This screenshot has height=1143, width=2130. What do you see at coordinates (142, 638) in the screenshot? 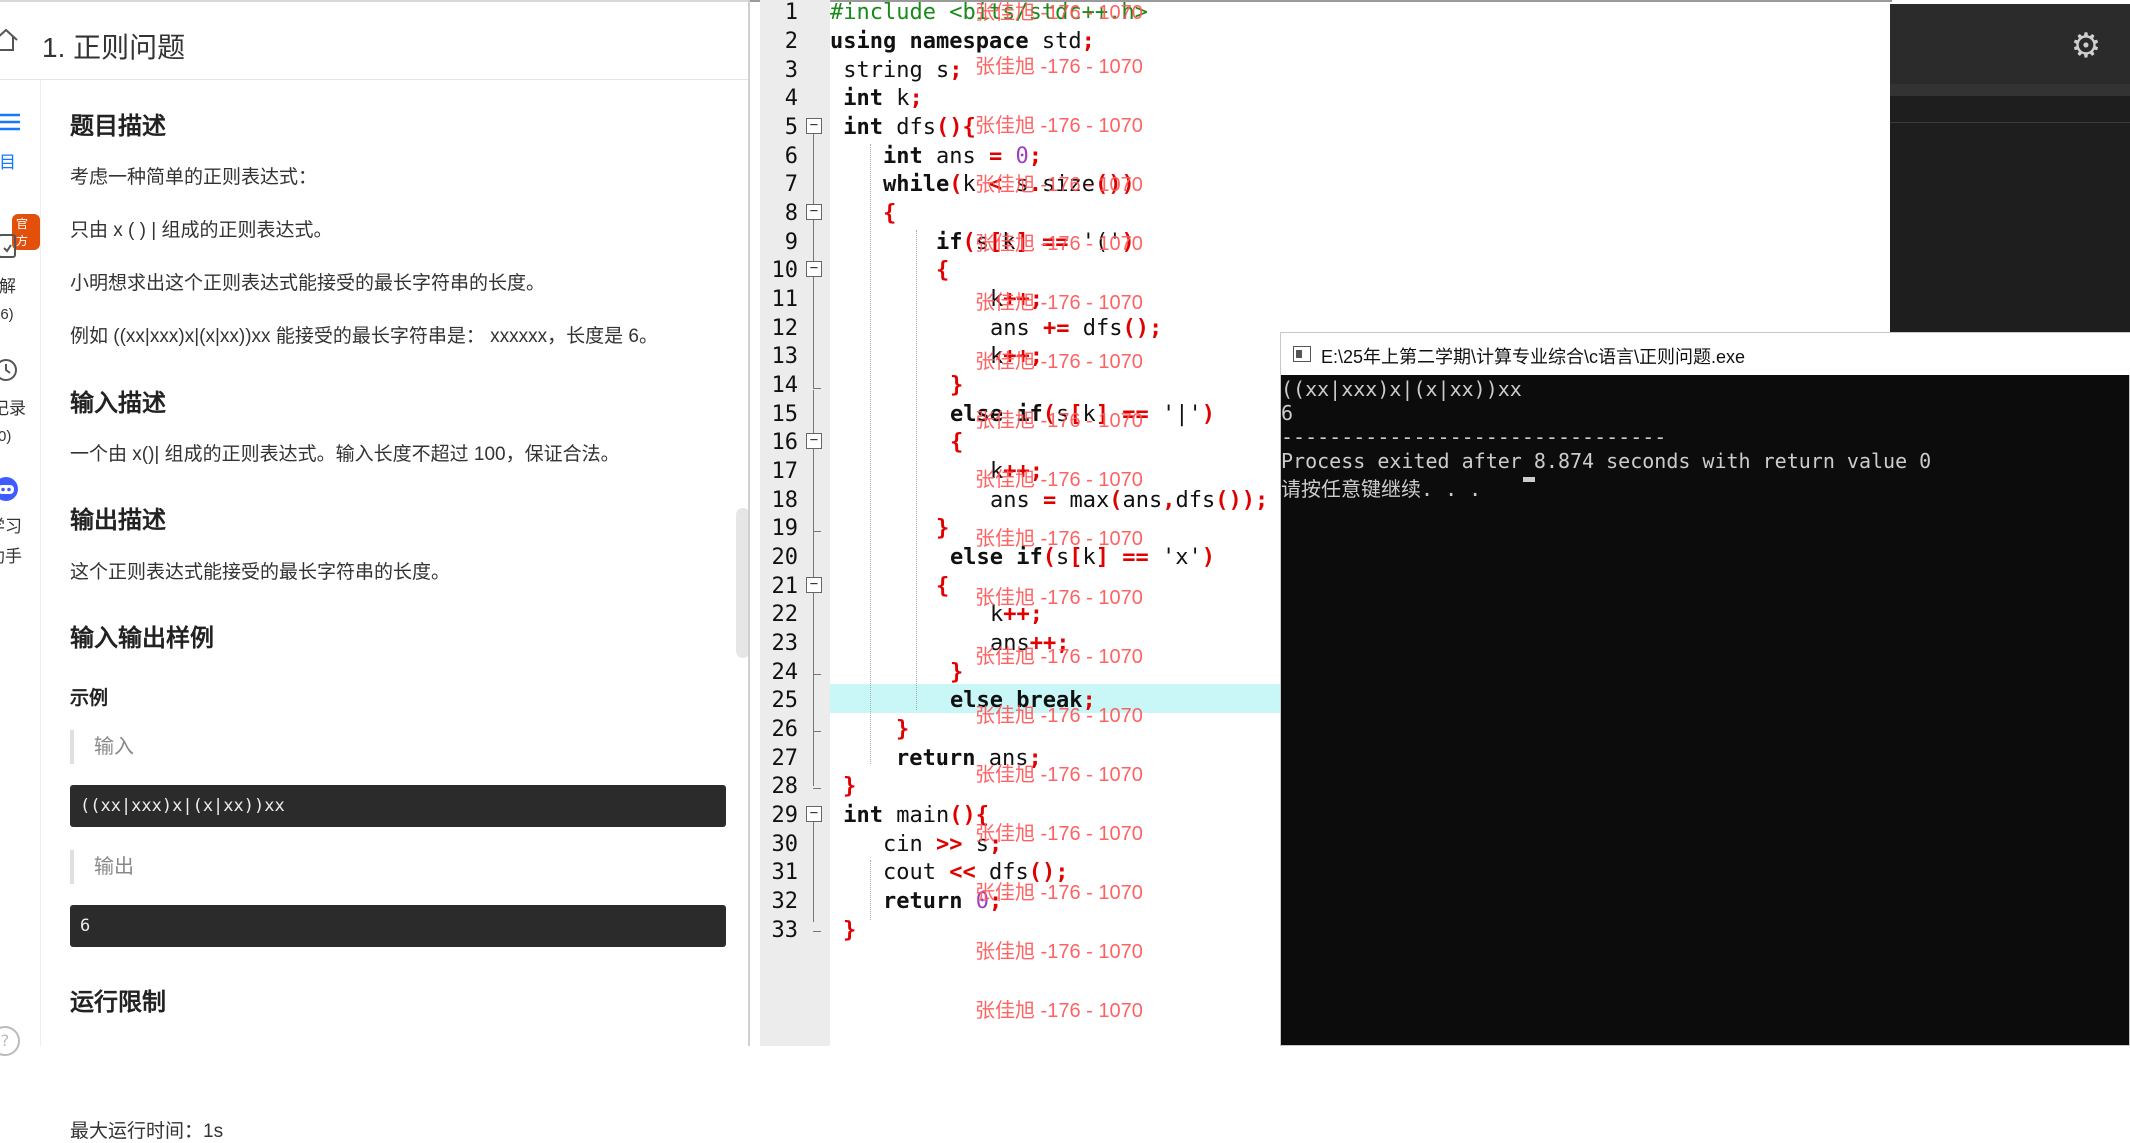
I see `section-title-samples: 输入输出样例` at bounding box center [142, 638].